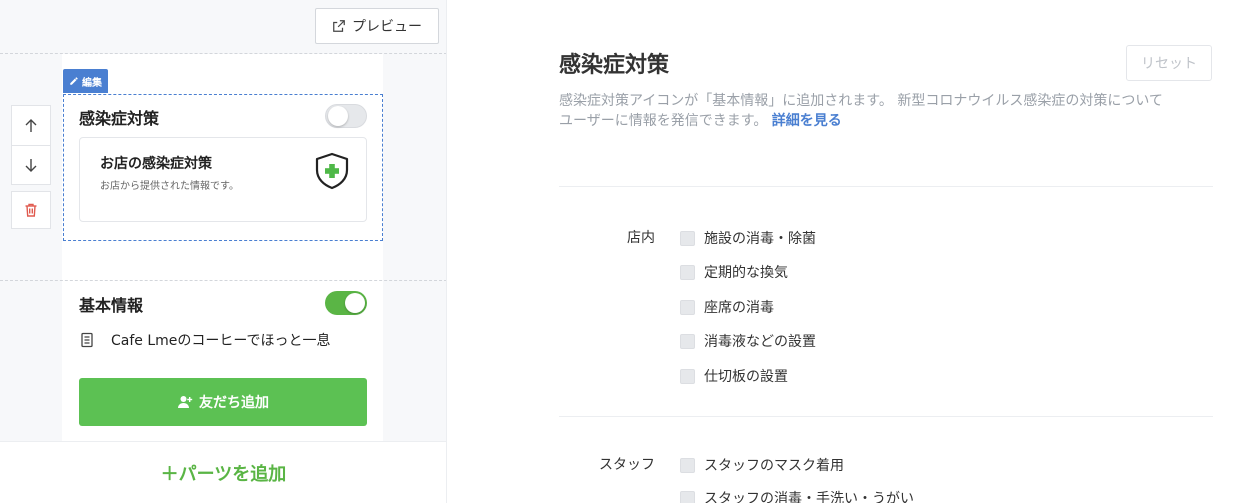  I want to click on checkbox-row: 施設の消毒・除菌, so click(748, 238).